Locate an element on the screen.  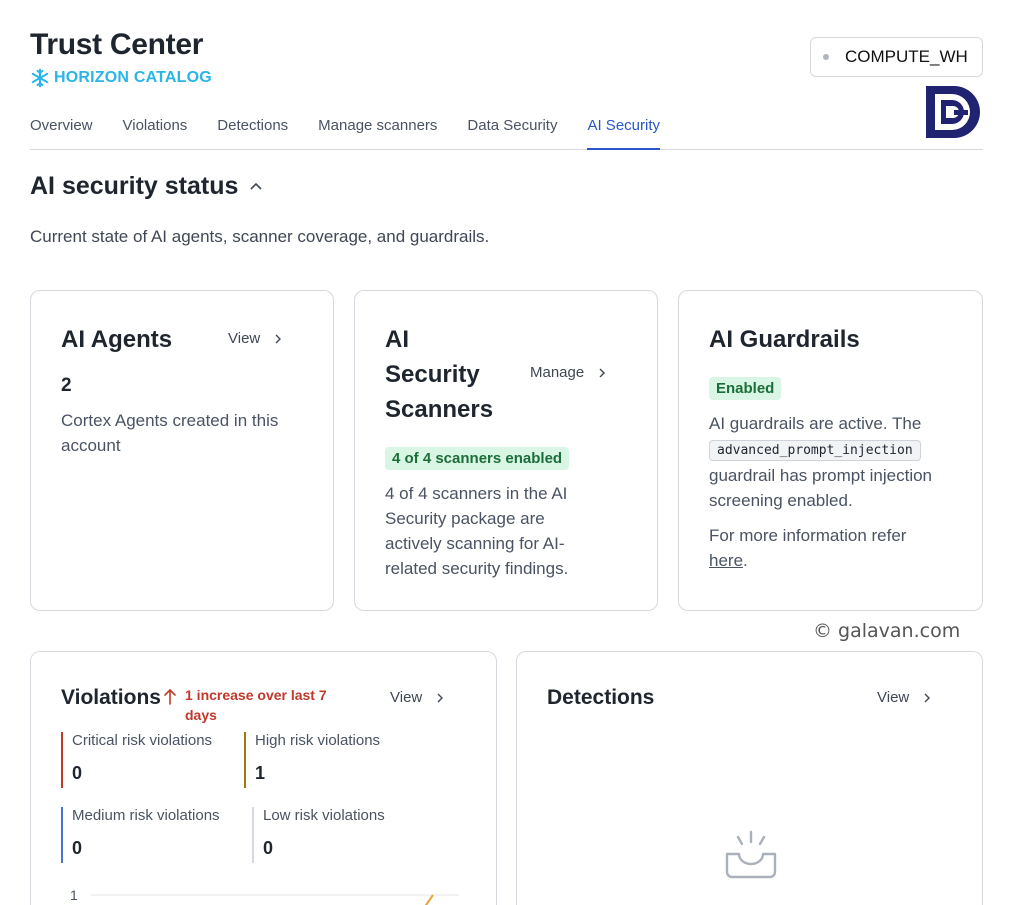
ai-scanners-manage-label: Manage is located at coordinates (557, 372).